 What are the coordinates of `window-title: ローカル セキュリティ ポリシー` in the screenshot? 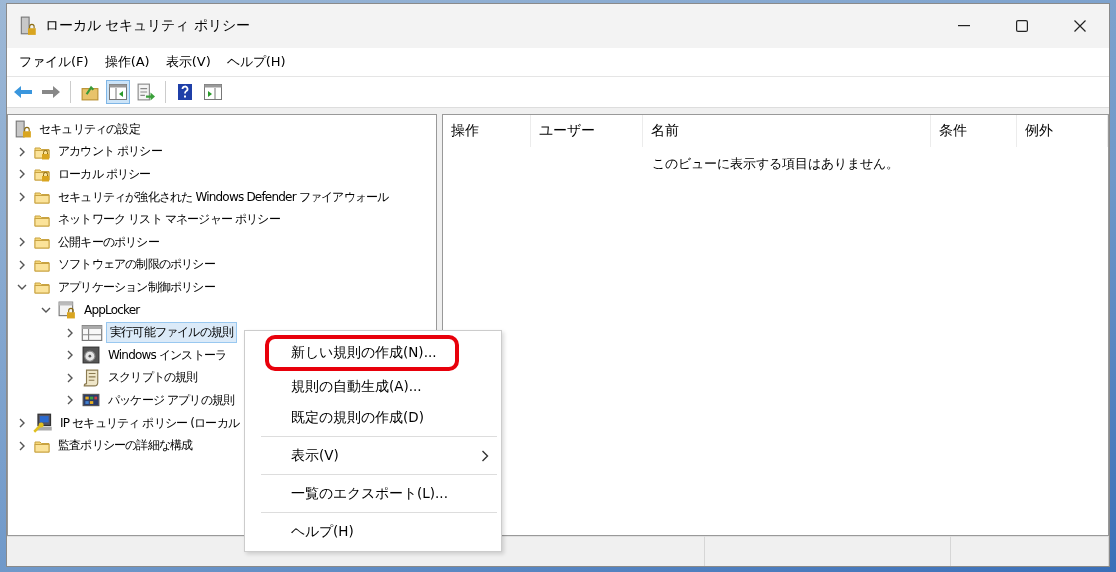 It's located at (148, 26).